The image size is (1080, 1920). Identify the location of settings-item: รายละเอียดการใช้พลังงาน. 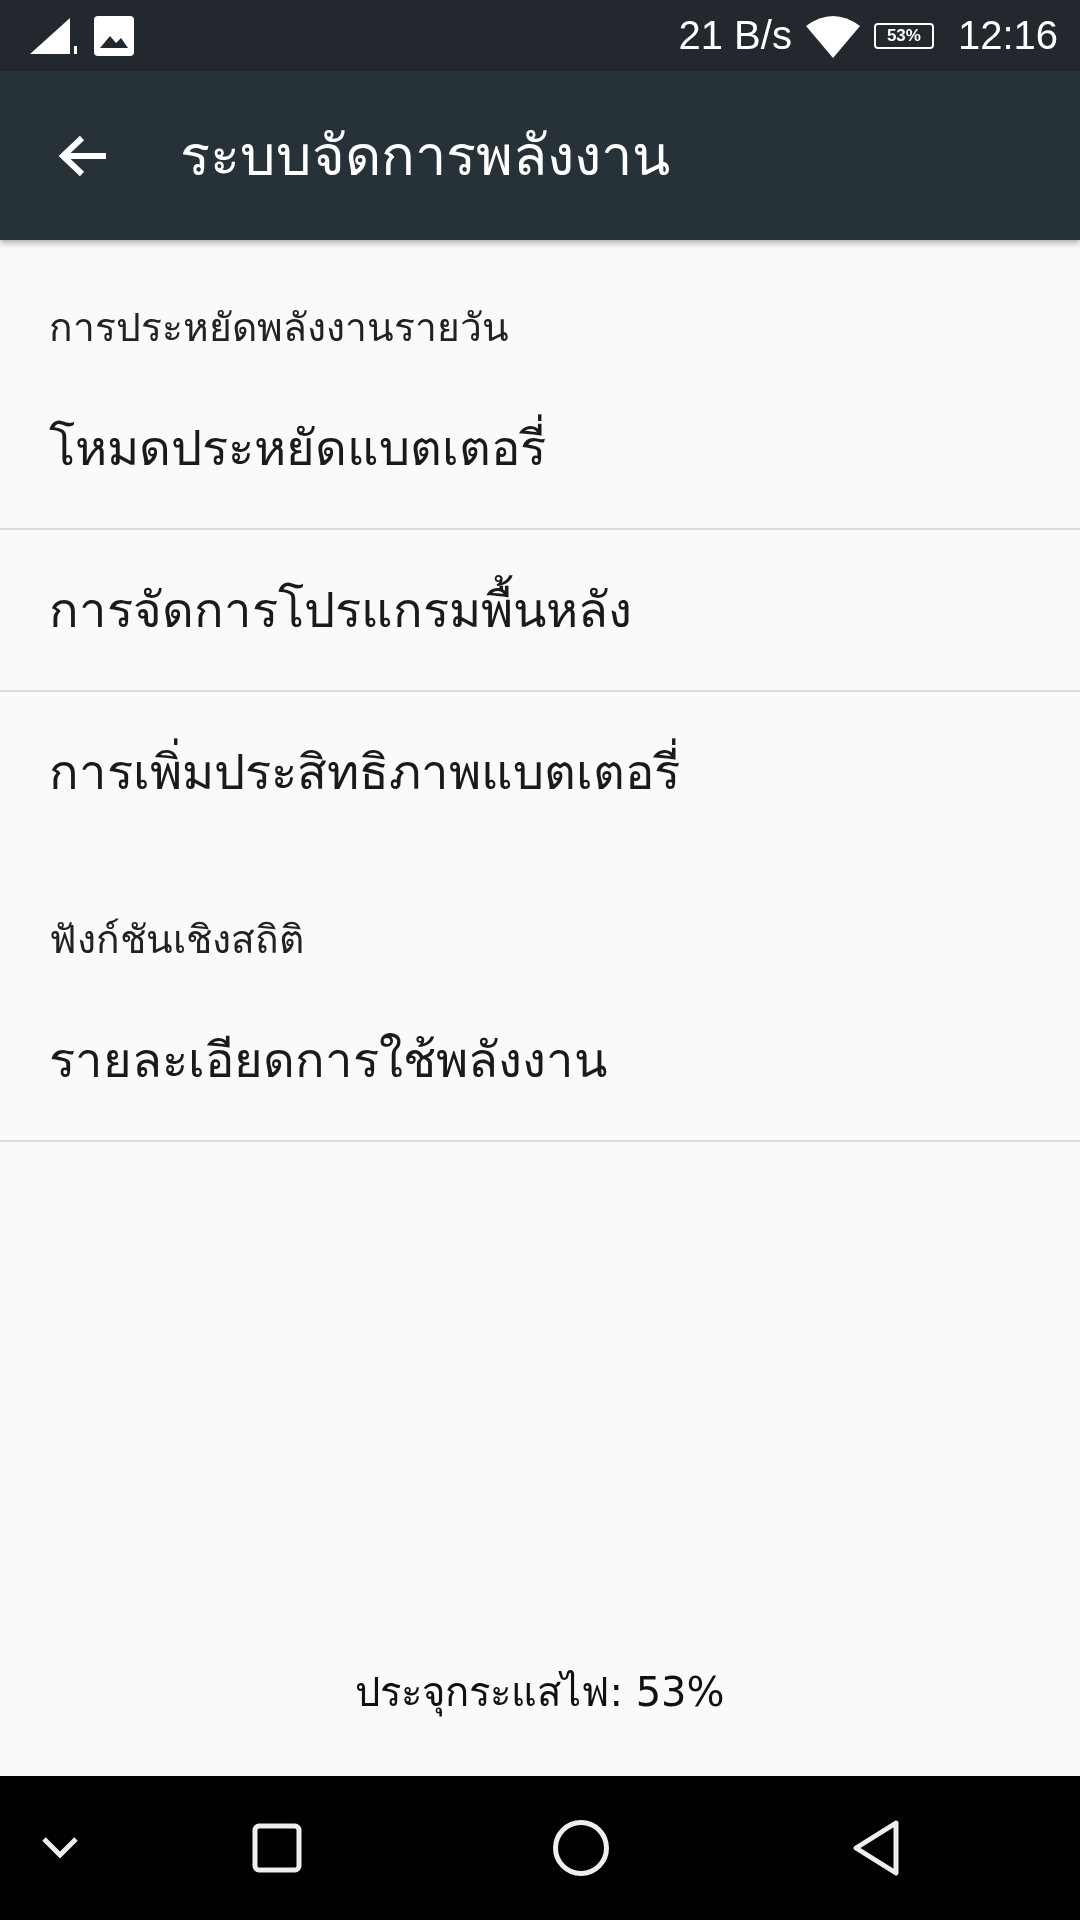
(540, 1061).